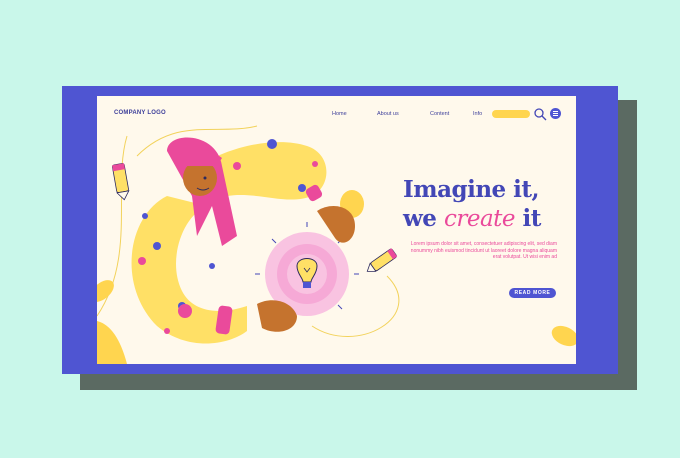  Describe the element at coordinates (540, 114) in the screenshot. I see `search-icon` at that location.